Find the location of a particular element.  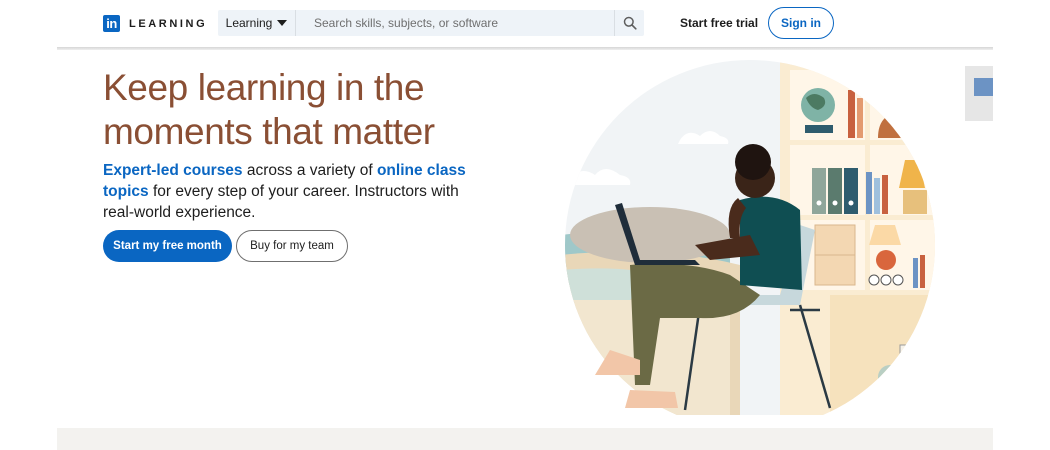

start-free-month-button: Start my free month is located at coordinates (167, 246).